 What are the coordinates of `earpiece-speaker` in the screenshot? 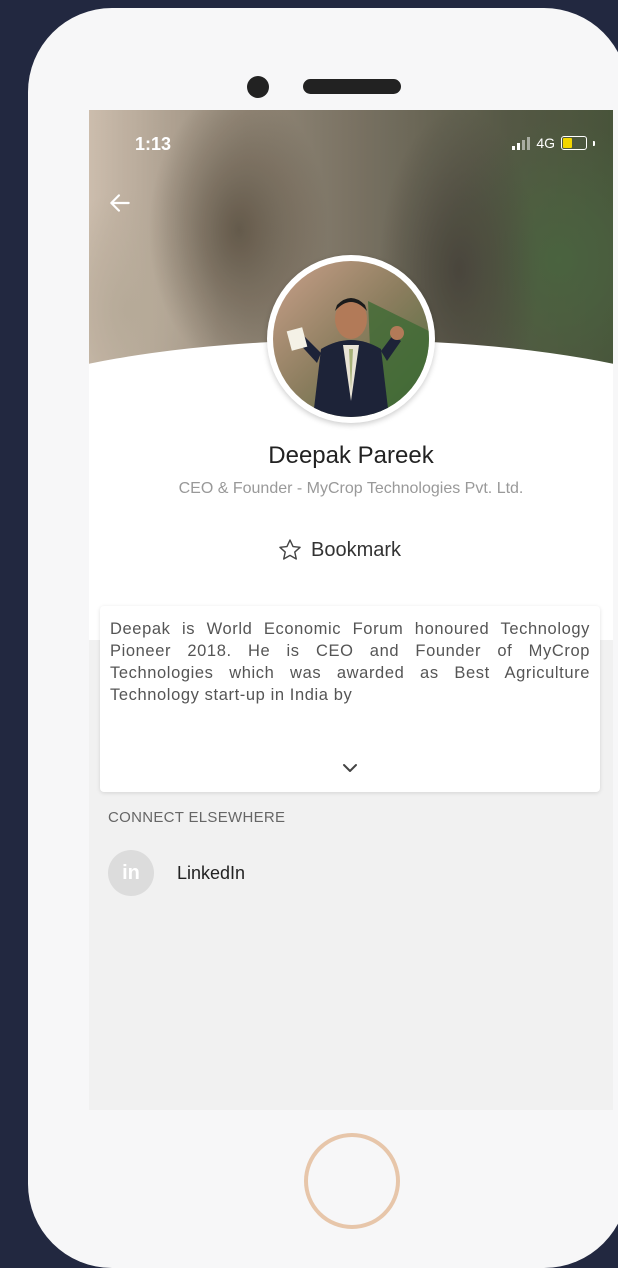 It's located at (352, 86).